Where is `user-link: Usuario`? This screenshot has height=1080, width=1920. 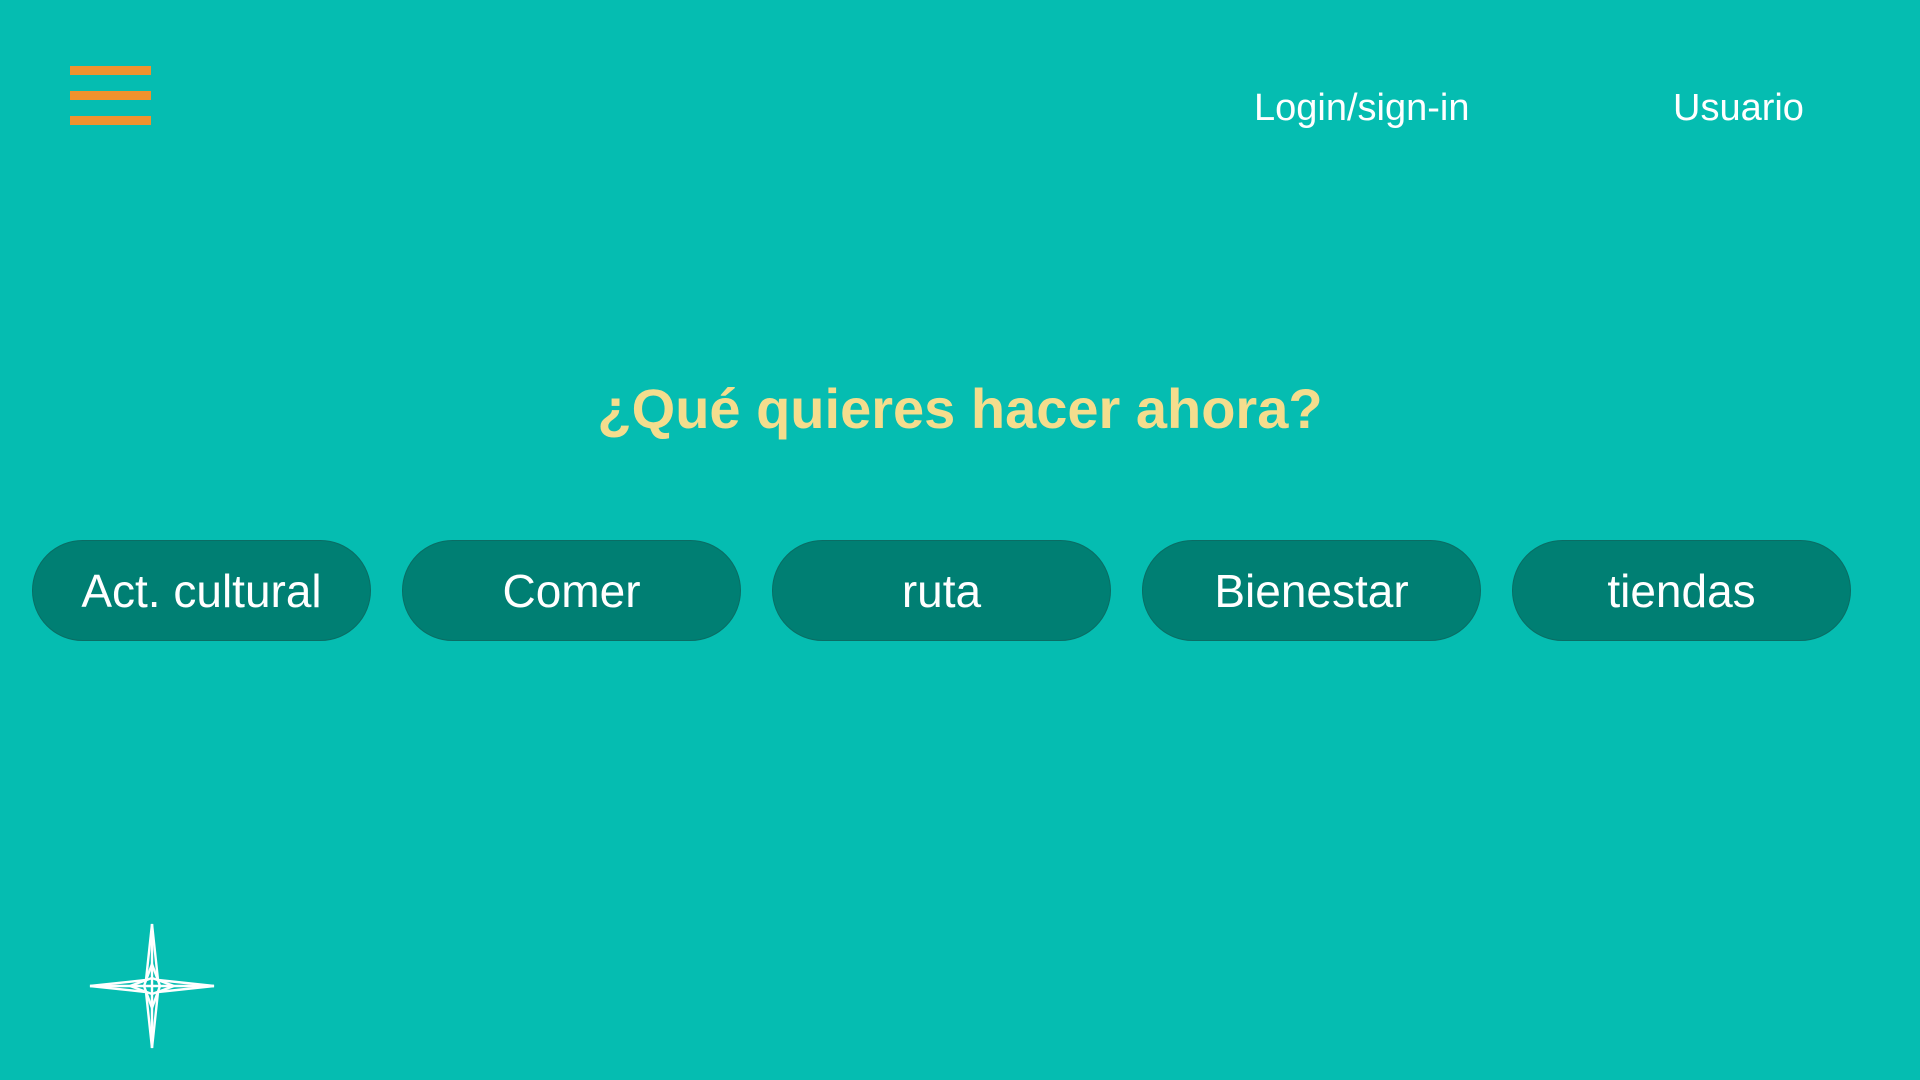
user-link: Usuario is located at coordinates (1738, 108).